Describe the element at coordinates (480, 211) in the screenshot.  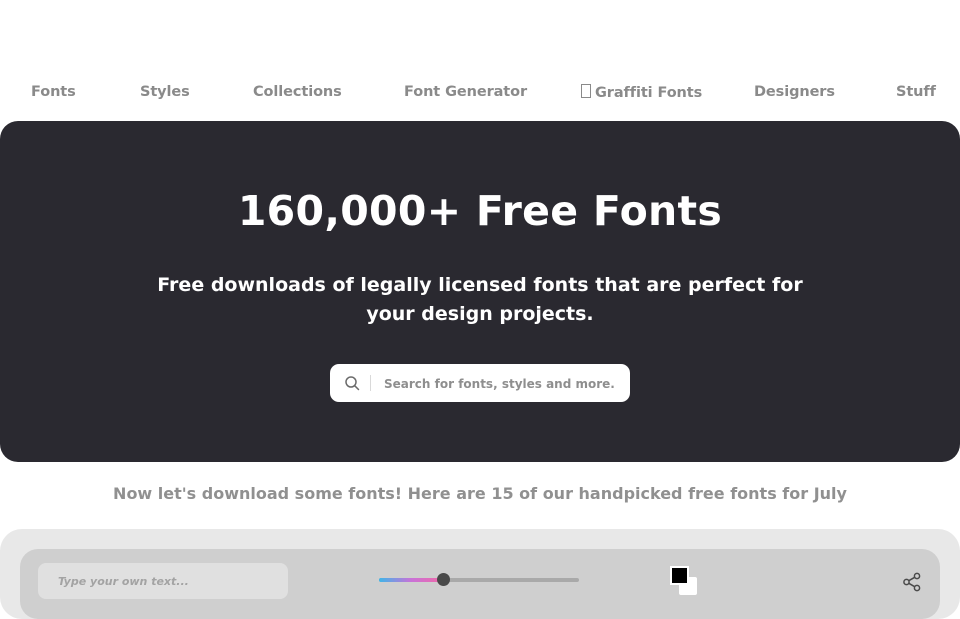
I see `hero-title: 160,000+ Free Fonts` at that location.